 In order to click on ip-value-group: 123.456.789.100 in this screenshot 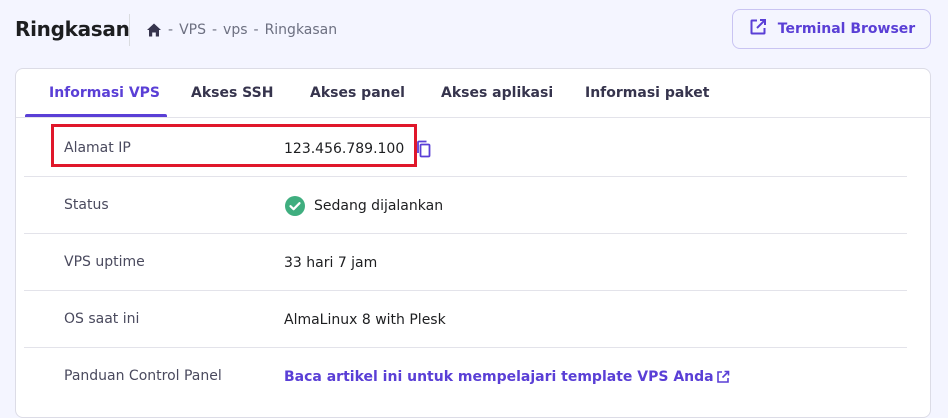, I will do `click(359, 148)`.